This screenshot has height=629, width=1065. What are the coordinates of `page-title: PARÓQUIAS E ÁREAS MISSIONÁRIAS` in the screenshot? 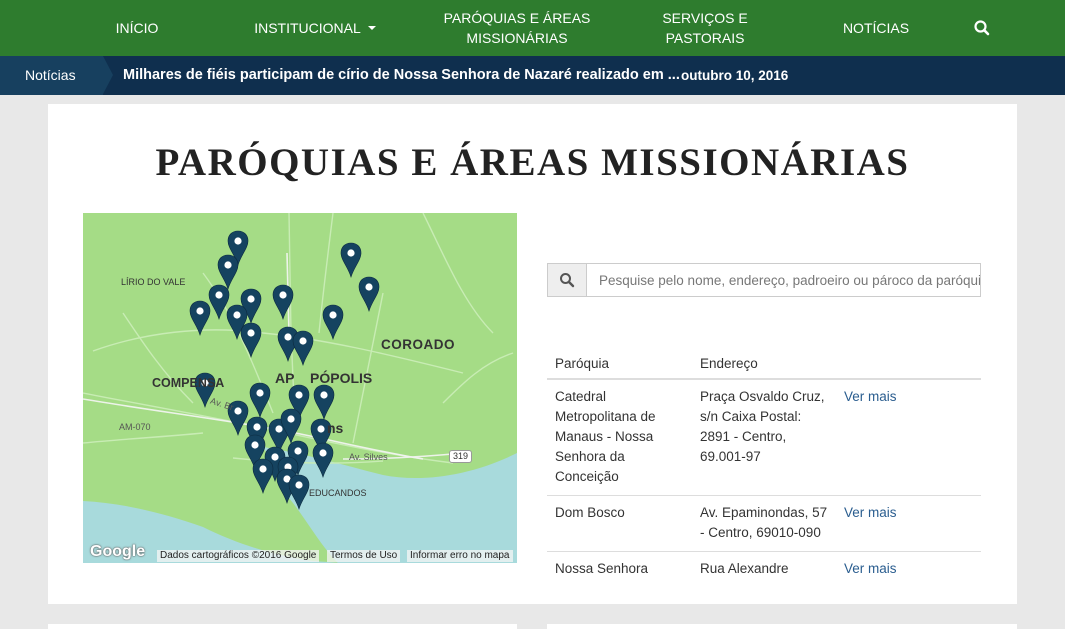 It's located at (532, 162).